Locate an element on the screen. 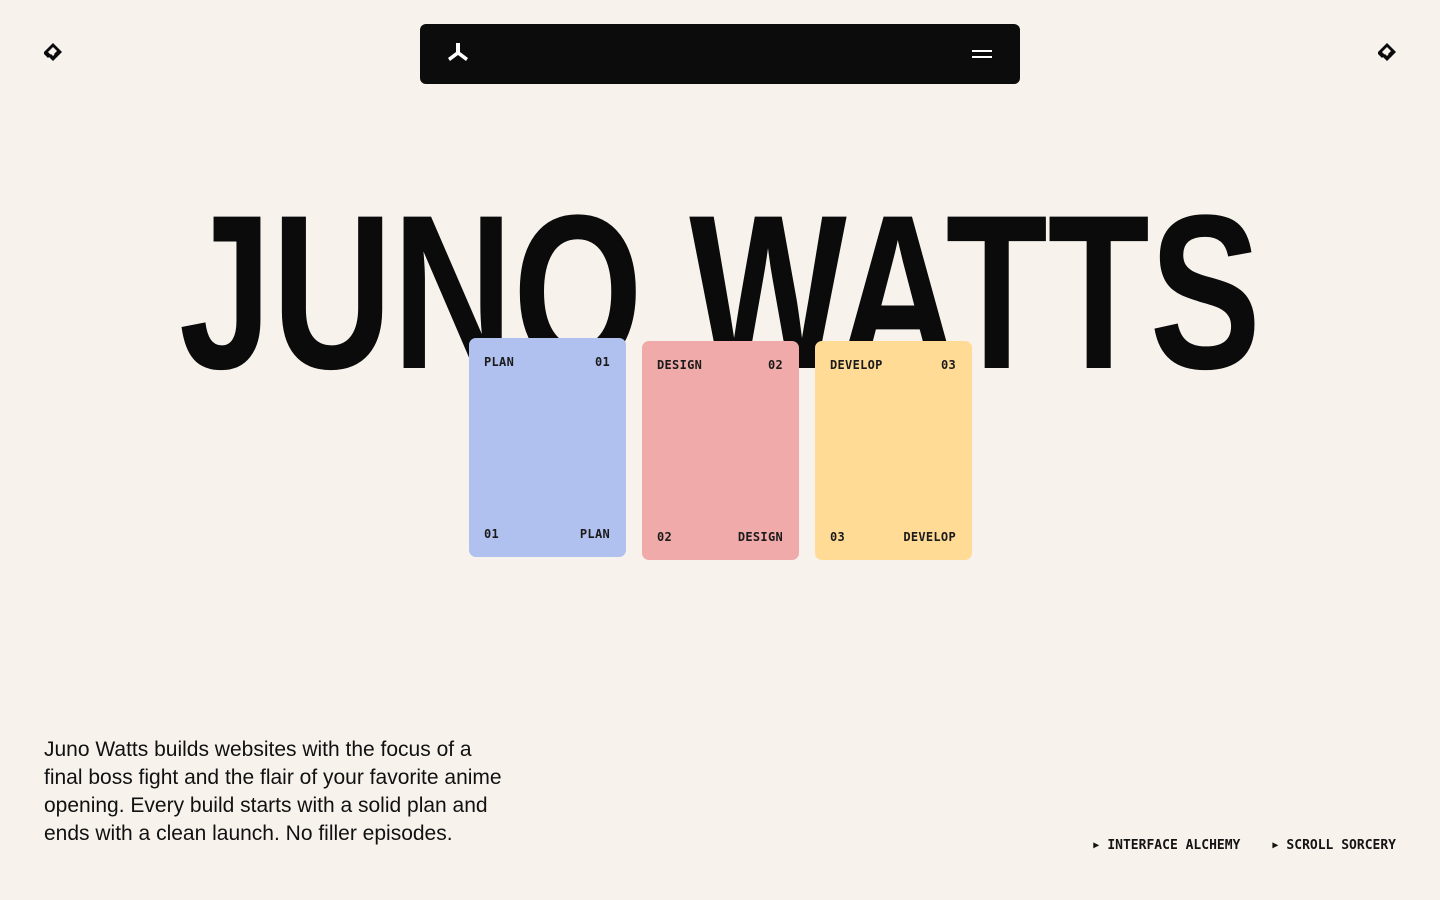 Image resolution: width=1440 pixels, height=900 pixels. card-design: DESIGN 02 02 DESIGN is located at coordinates (720, 450).